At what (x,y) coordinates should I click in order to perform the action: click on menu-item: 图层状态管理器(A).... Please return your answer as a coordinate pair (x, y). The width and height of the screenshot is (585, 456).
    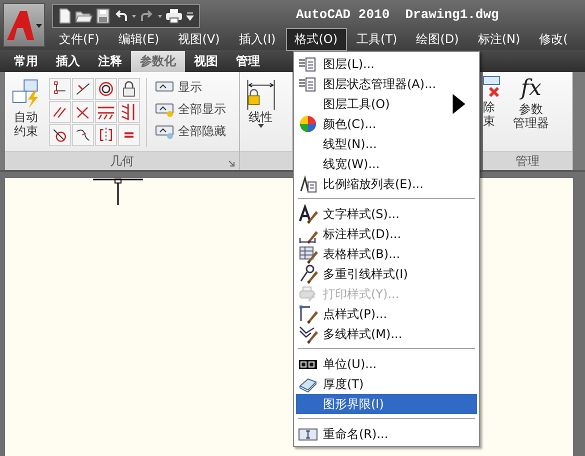
    Looking at the image, I should click on (386, 84).